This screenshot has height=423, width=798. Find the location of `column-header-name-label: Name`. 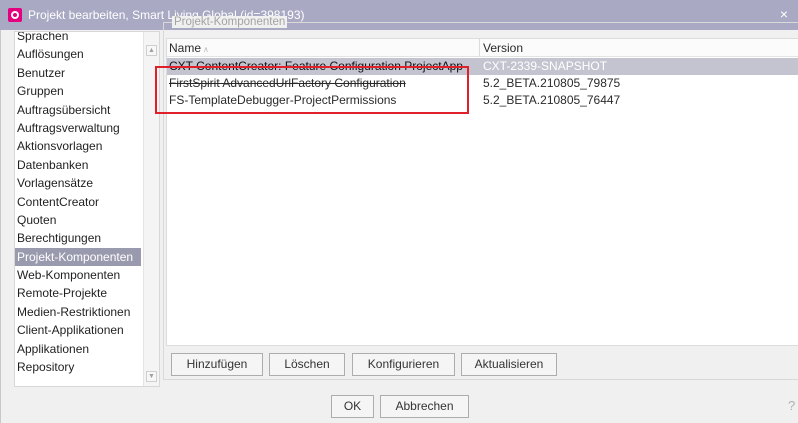

column-header-name-label: Name is located at coordinates (185, 48).